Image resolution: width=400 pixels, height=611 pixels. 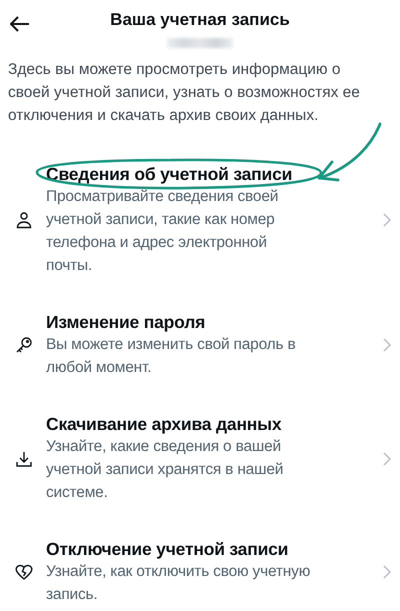 What do you see at coordinates (163, 231) in the screenshot?
I see `item-description: Просматривайте сведения своей учетной записи, такие как номер телефона и адрес электронной почты.` at bounding box center [163, 231].